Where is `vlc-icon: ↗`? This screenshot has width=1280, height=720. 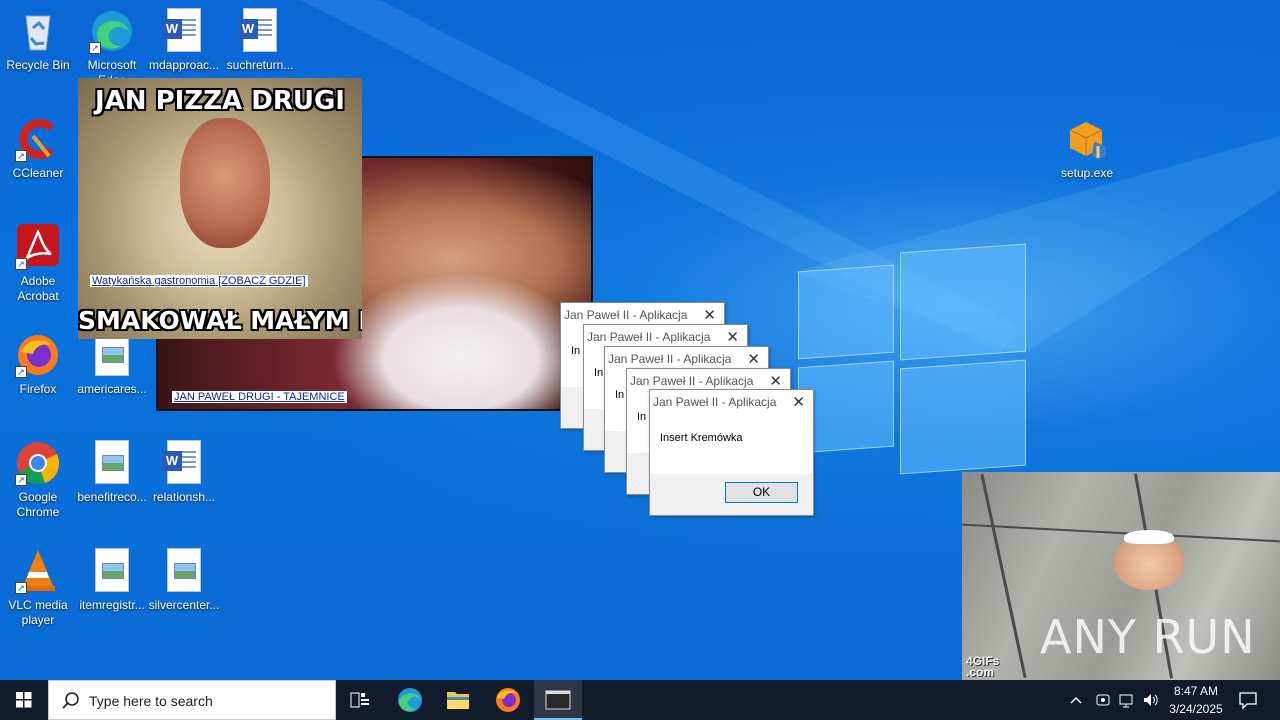 vlc-icon: ↗ is located at coordinates (38, 571).